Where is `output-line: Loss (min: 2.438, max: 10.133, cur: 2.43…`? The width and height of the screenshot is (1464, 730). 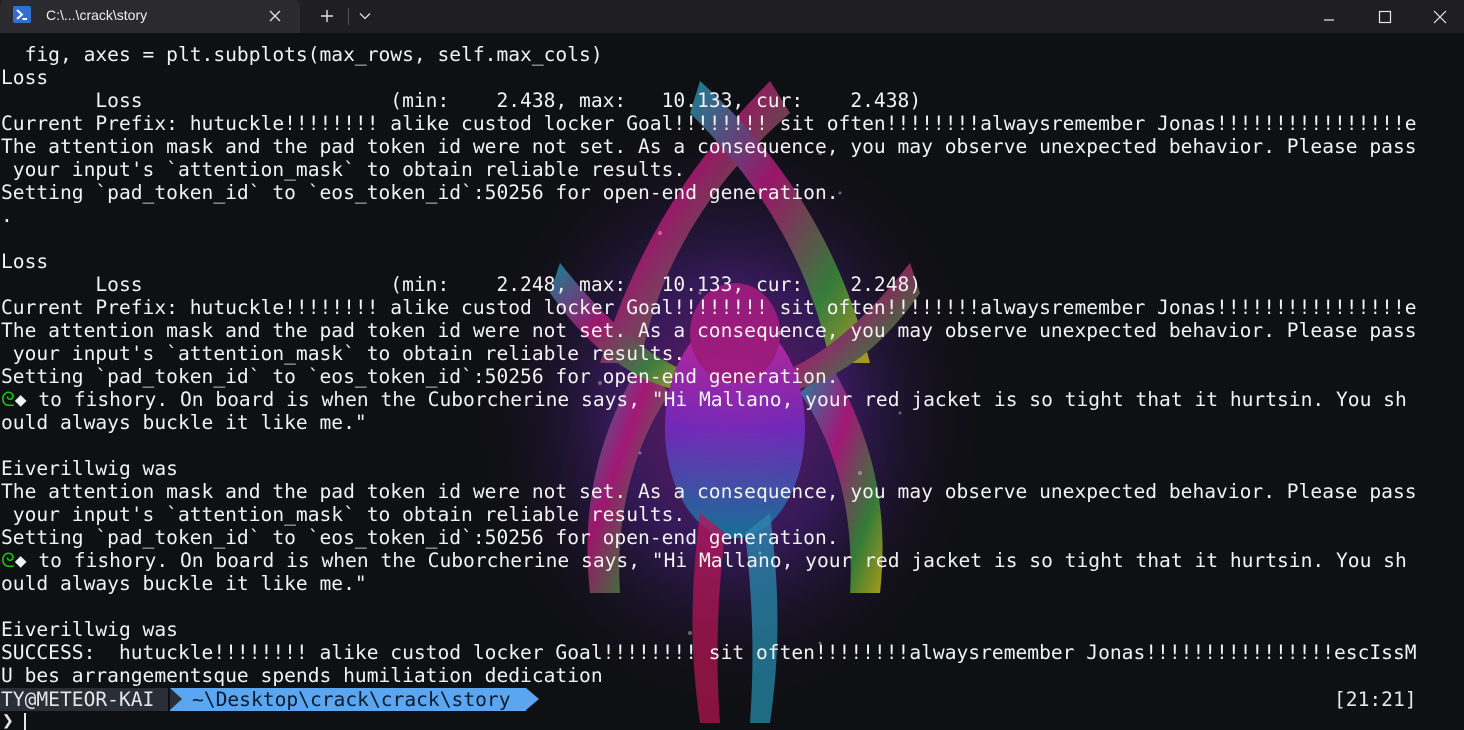
output-line: Loss (min: 2.438, max: 10.133, cur: 2.43… is located at coordinates (461, 100).